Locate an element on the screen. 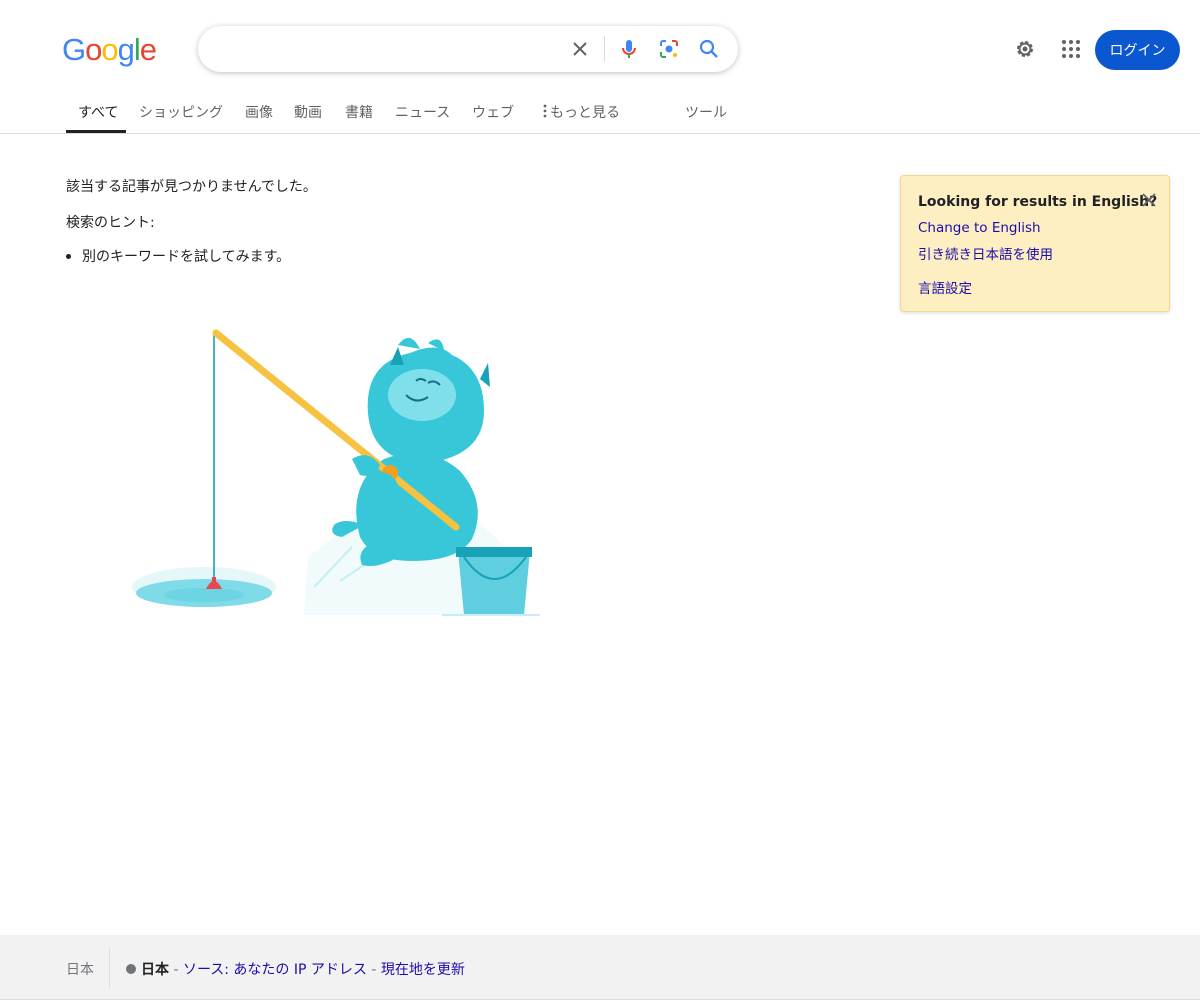  microphone-icon is located at coordinates (629, 49).